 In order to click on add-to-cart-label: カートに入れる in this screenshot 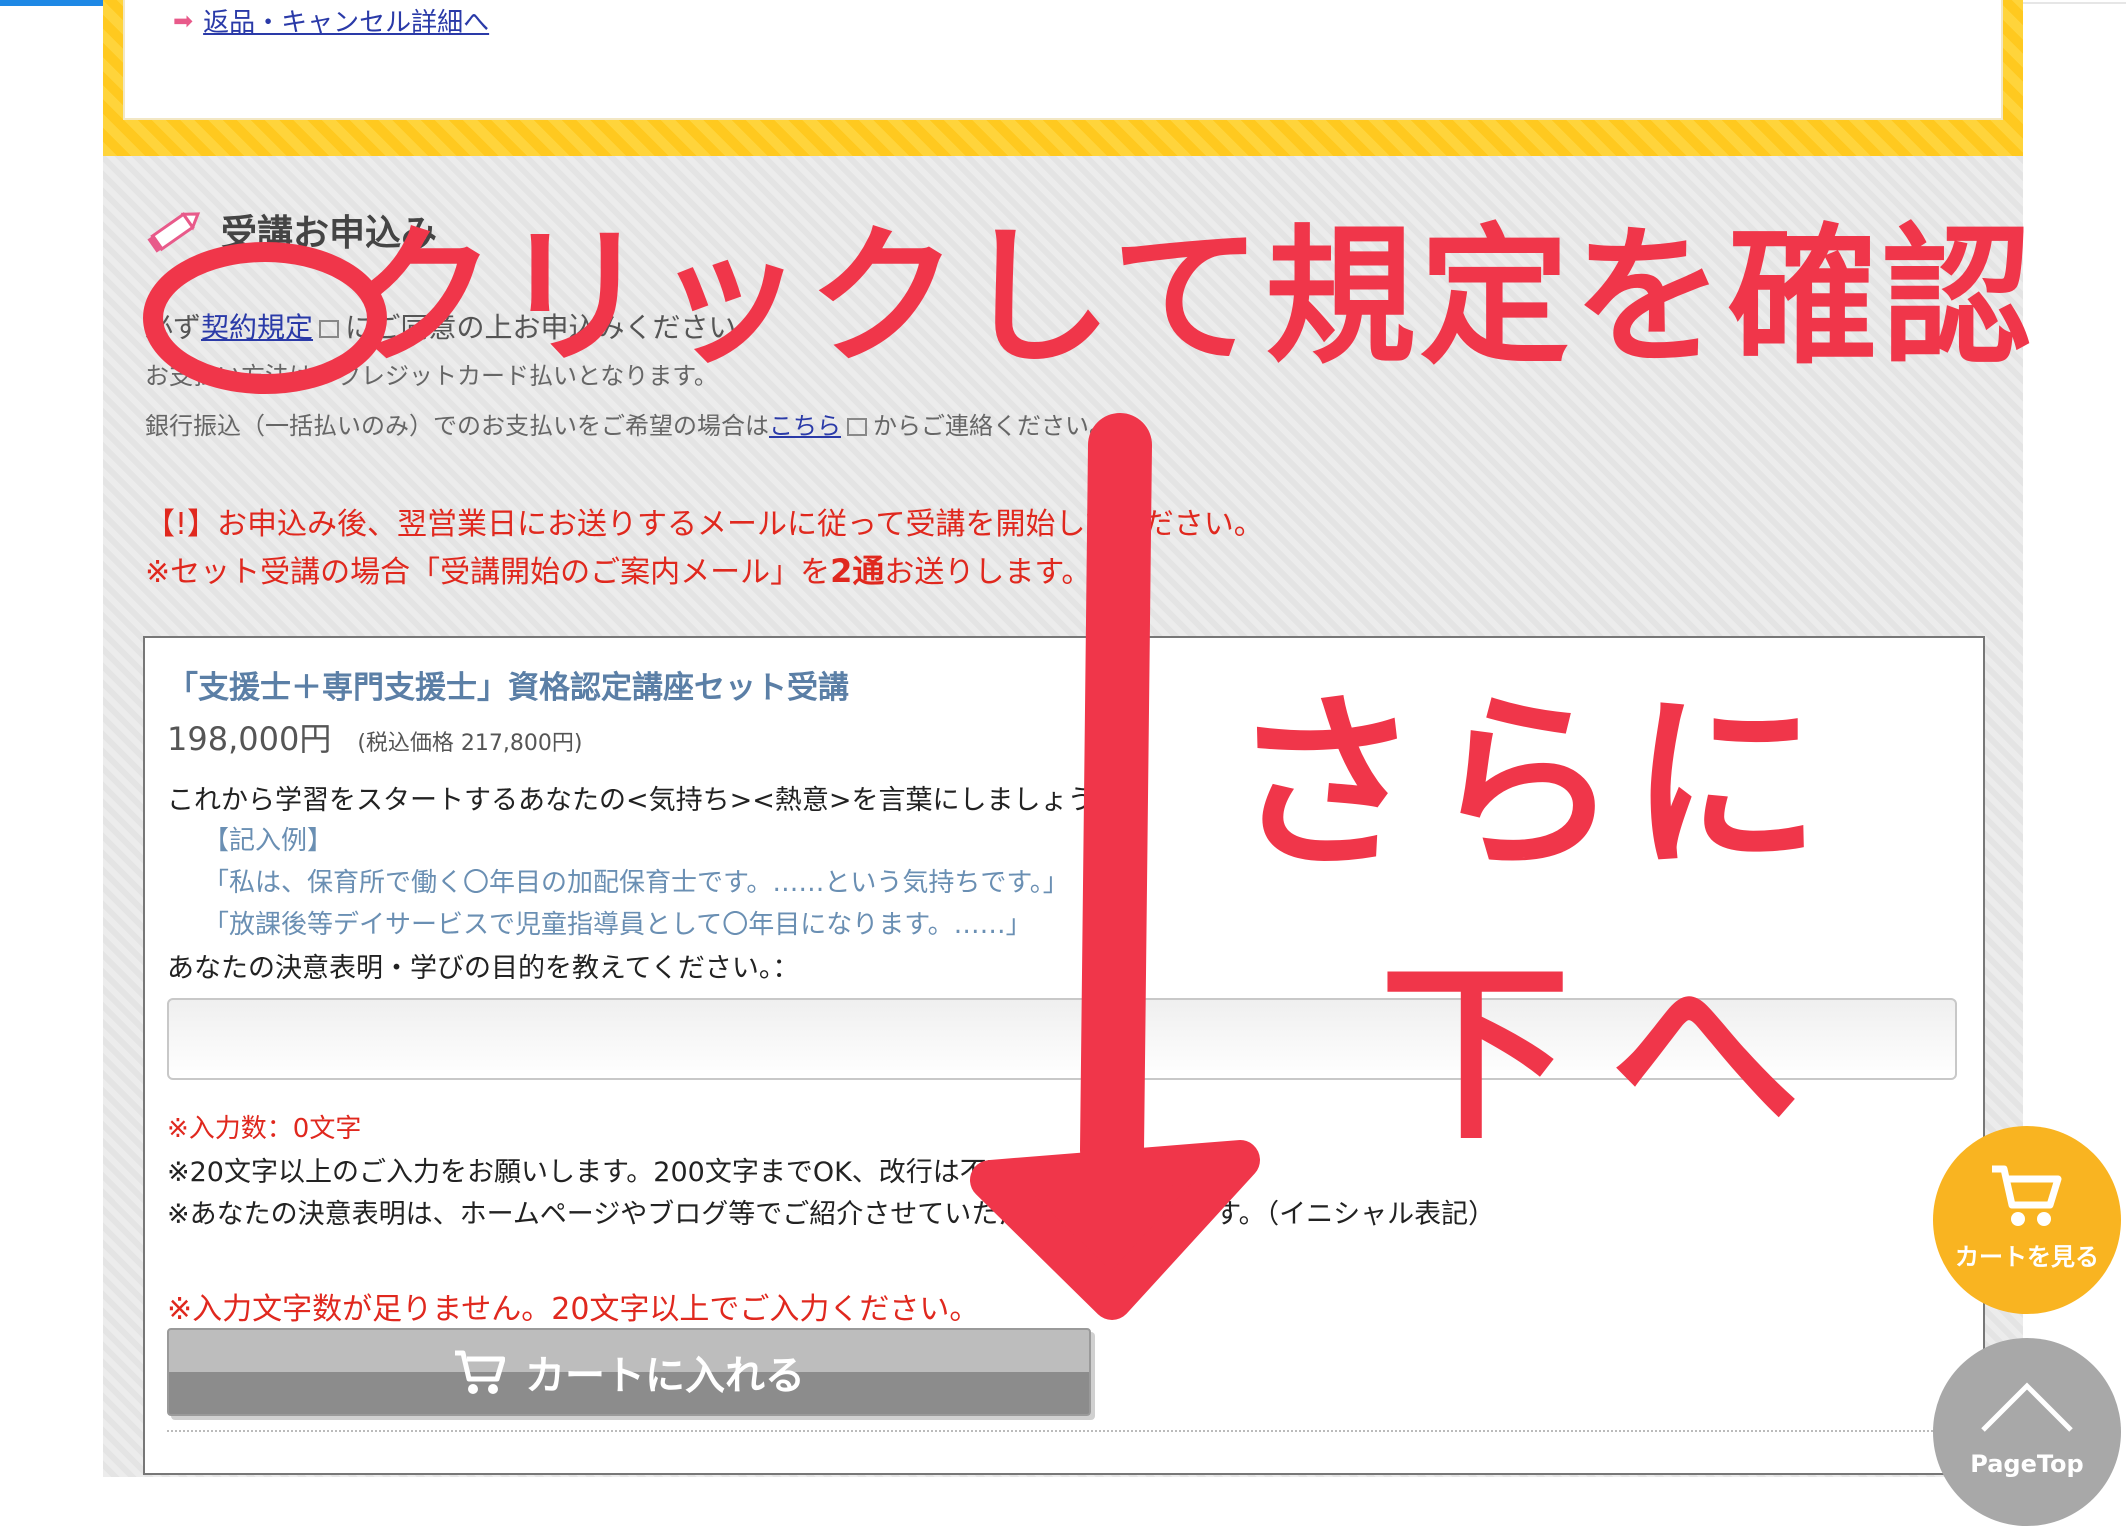, I will do `click(665, 1376)`.